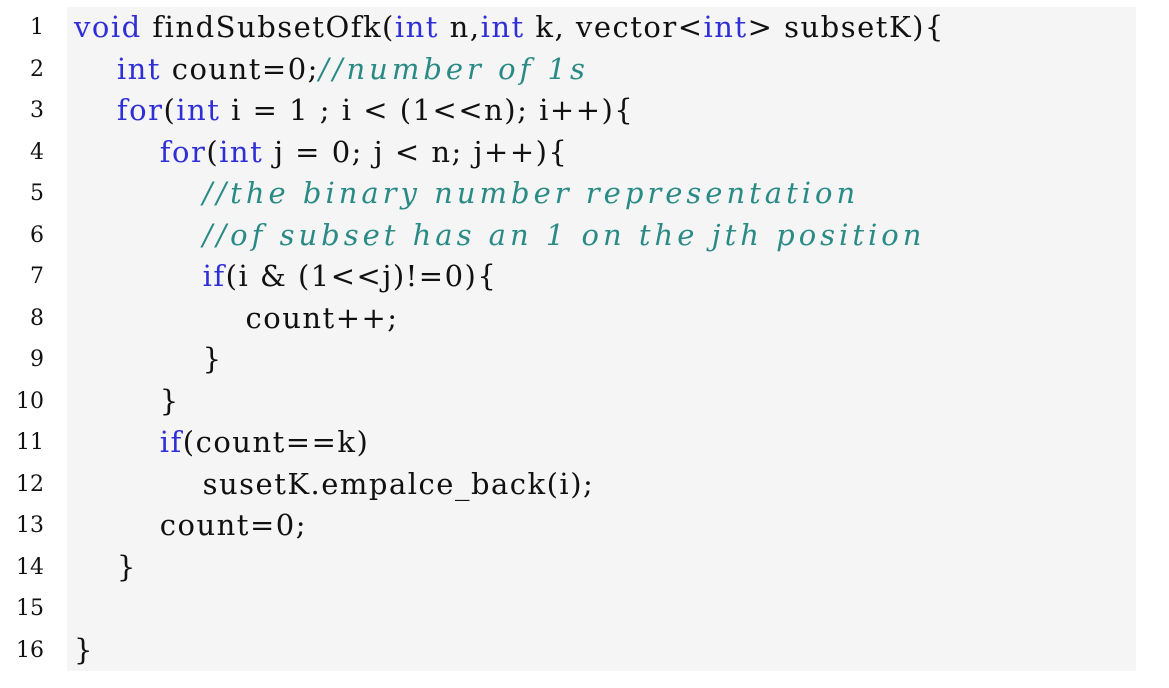 The height and width of the screenshot is (688, 1169). I want to click on line-number: 6, so click(37, 235).